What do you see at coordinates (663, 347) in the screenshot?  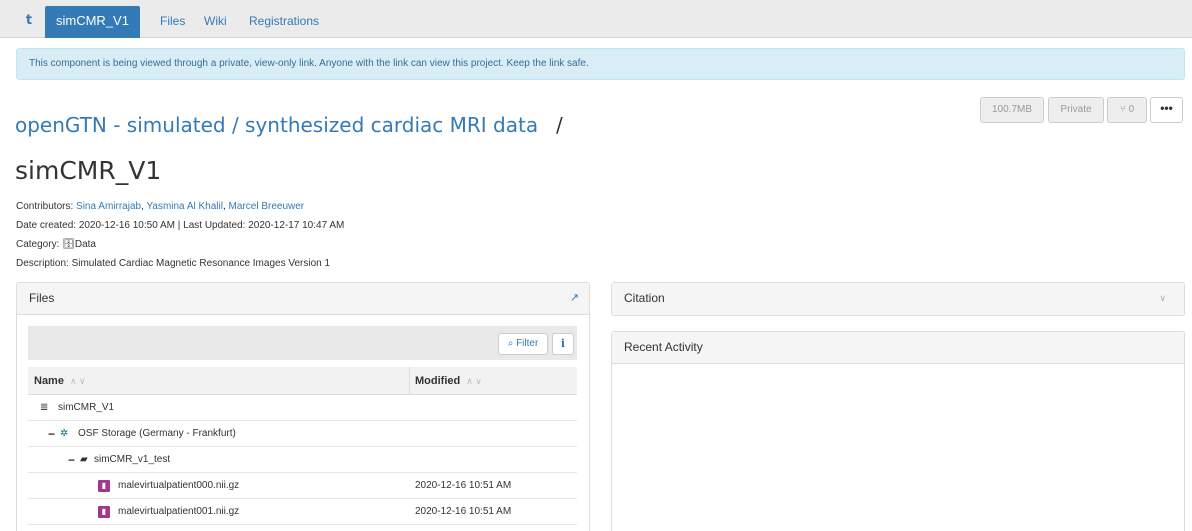 I see `recent-activity-title: Recent Activity` at bounding box center [663, 347].